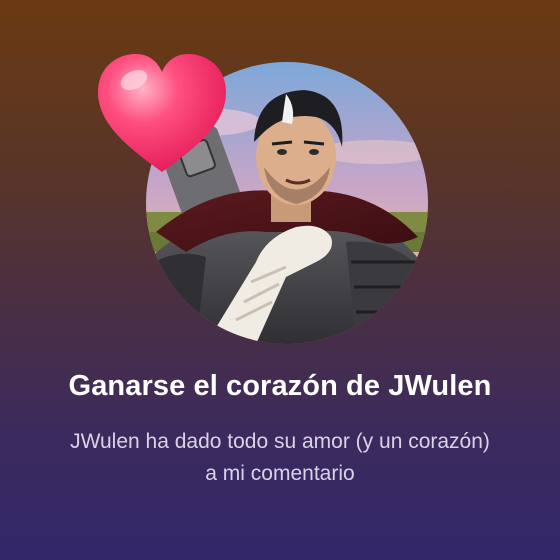 Image resolution: width=560 pixels, height=560 pixels. I want to click on achievement-title: Ganarse el corazón de JWulen, so click(280, 386).